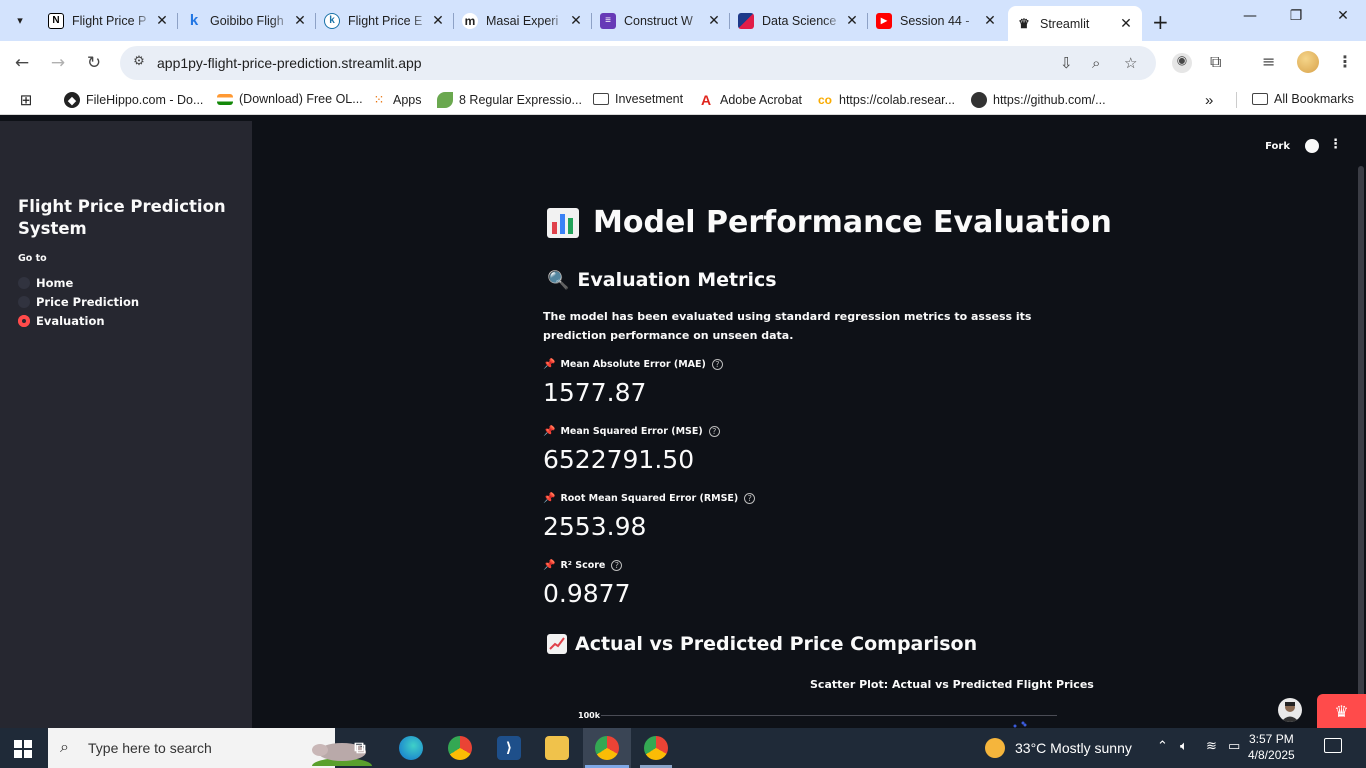 The height and width of the screenshot is (768, 1366). I want to click on restore-icon: ❐, so click(1296, 16).